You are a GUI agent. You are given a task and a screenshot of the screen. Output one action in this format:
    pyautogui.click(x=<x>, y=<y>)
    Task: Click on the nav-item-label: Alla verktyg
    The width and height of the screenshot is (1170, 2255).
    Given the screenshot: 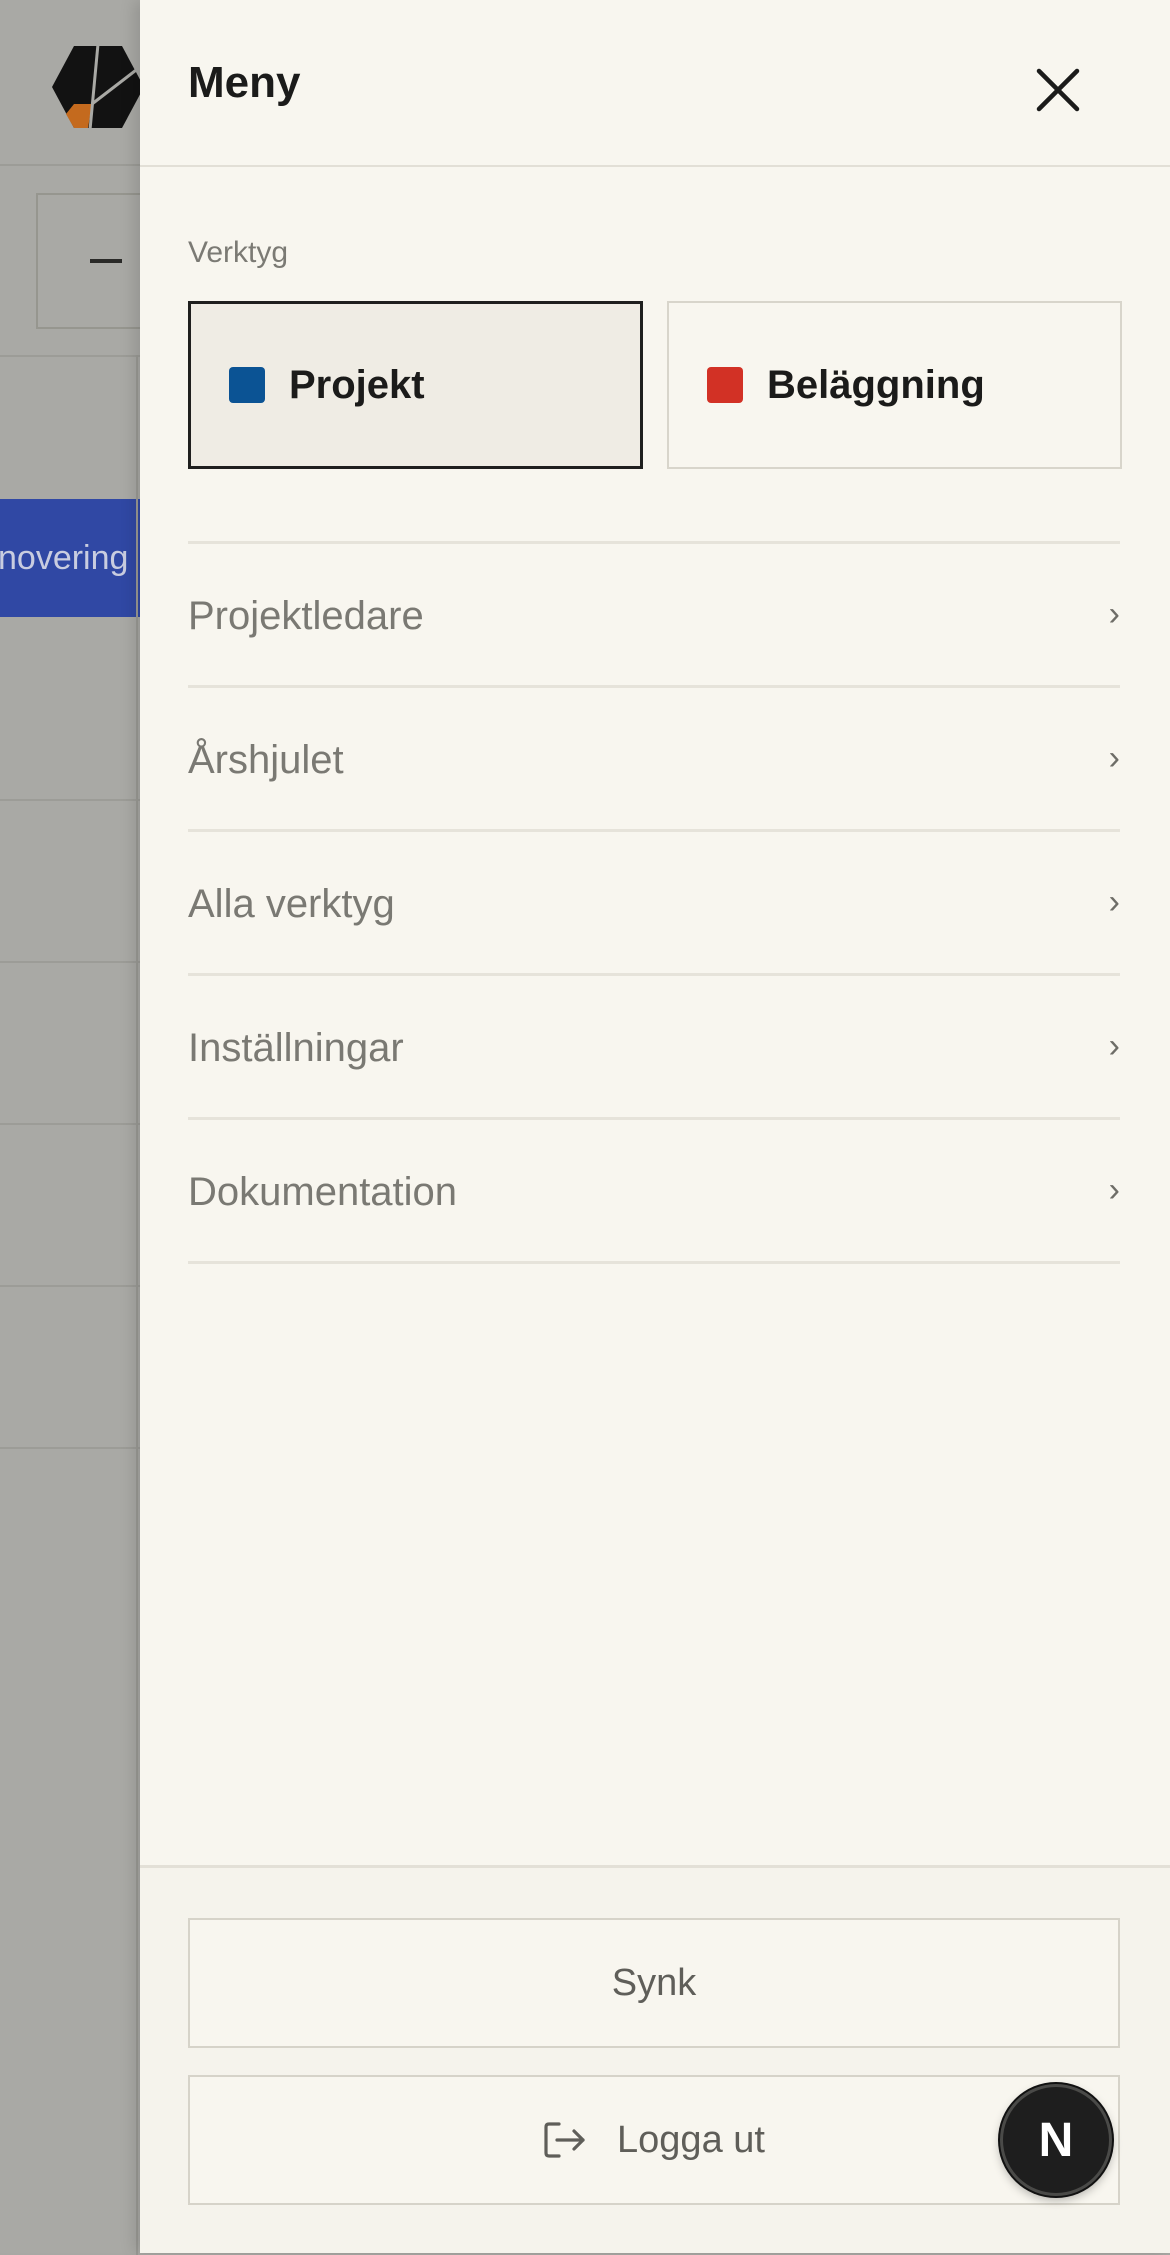 What is the action you would take?
    pyautogui.click(x=291, y=904)
    